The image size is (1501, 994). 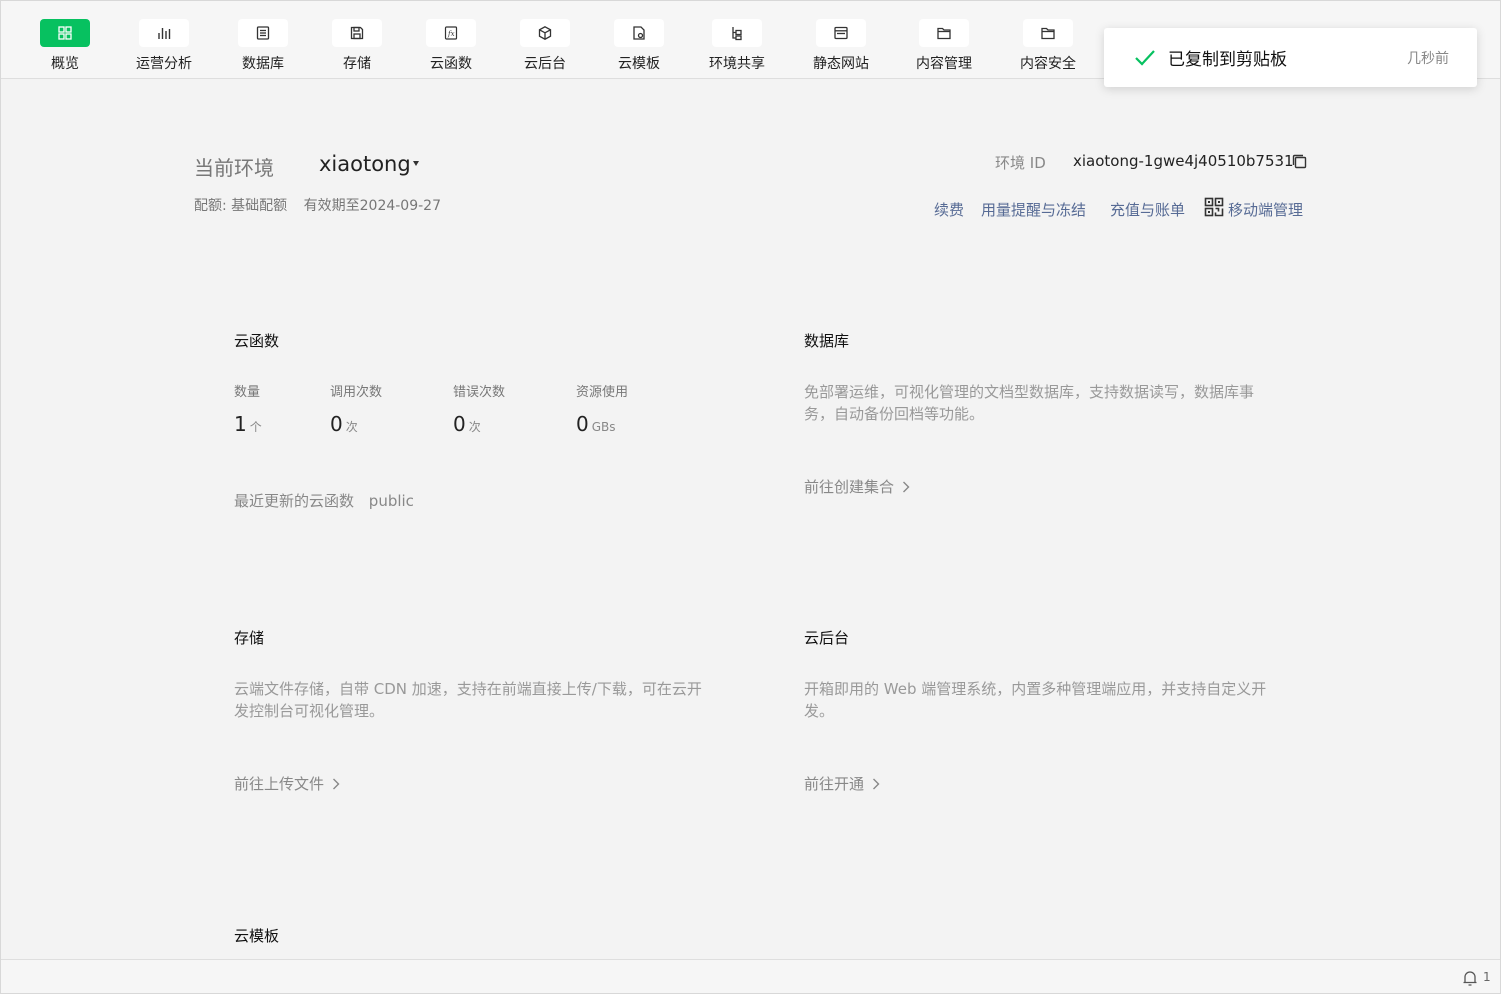 What do you see at coordinates (65, 45) in the screenshot?
I see `tab-overview: 概览` at bounding box center [65, 45].